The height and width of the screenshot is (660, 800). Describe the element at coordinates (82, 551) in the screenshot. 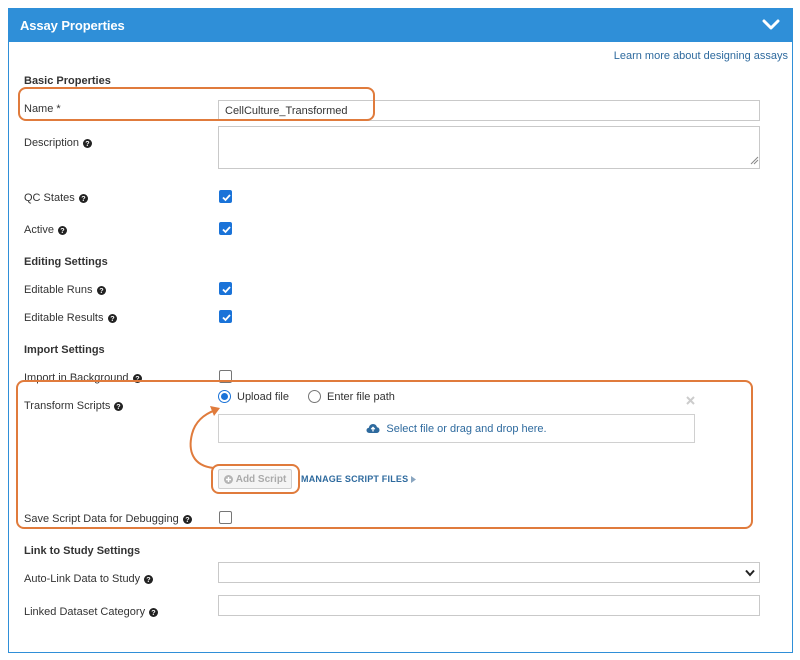

I see `section-link-study-settings: Link to Study Settings` at that location.